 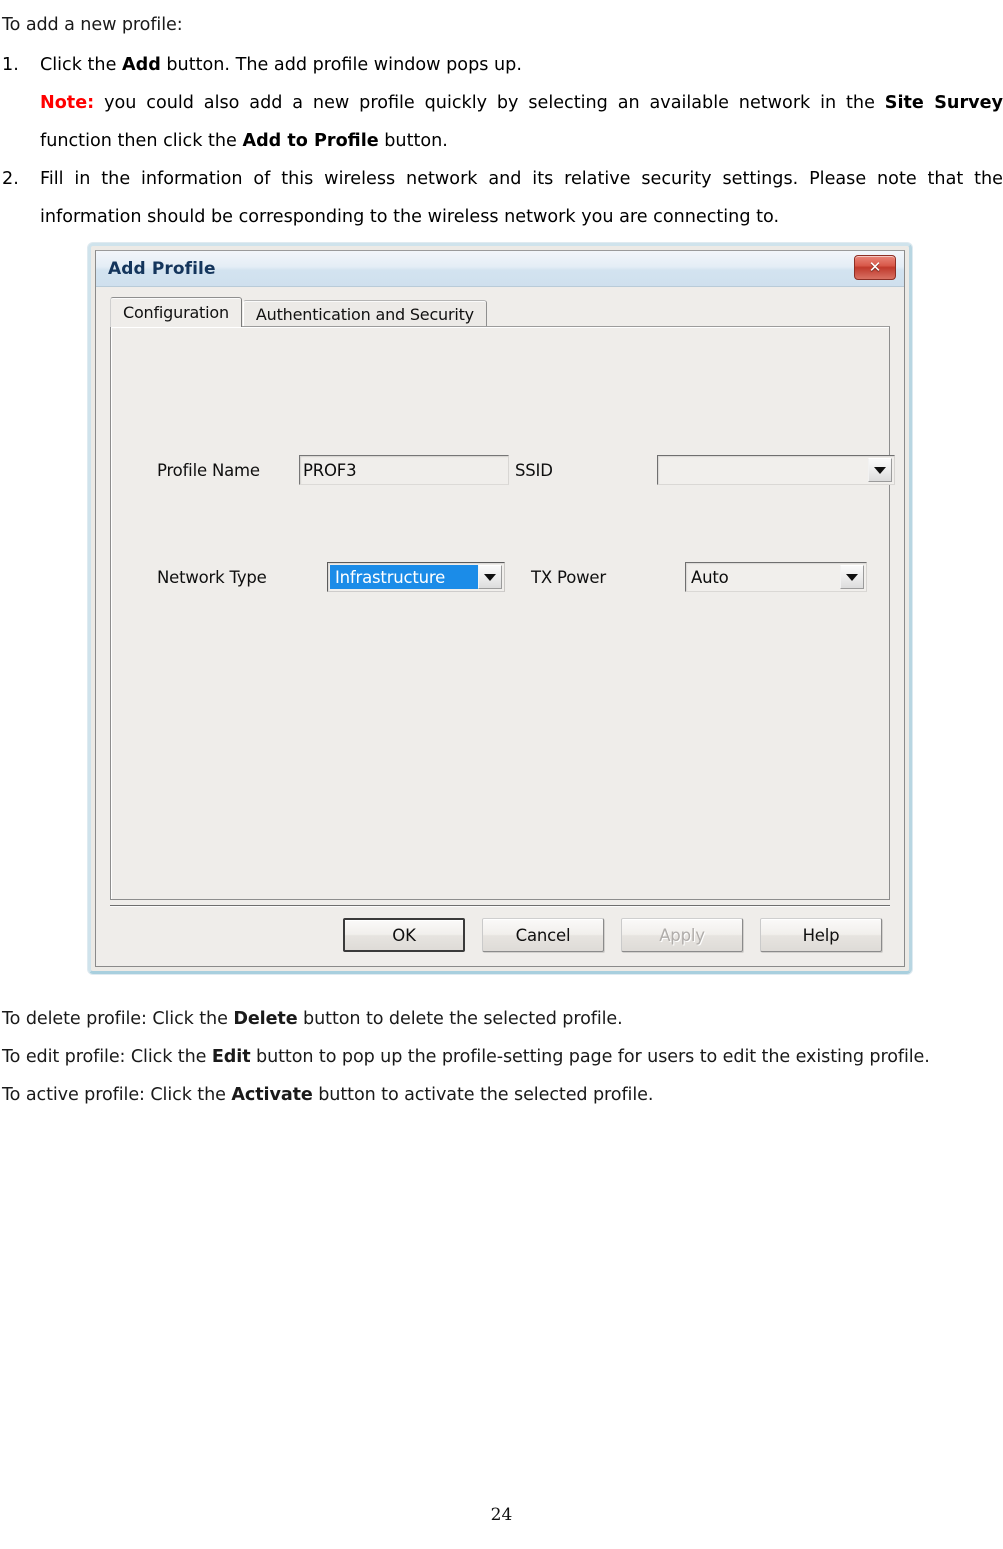 I want to click on footer-divider, so click(x=500, y=906).